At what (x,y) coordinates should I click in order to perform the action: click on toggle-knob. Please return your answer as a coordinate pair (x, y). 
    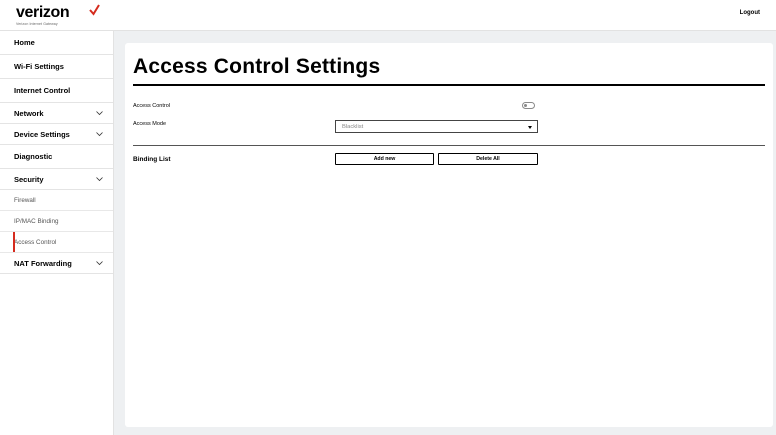
    Looking at the image, I should click on (525, 105).